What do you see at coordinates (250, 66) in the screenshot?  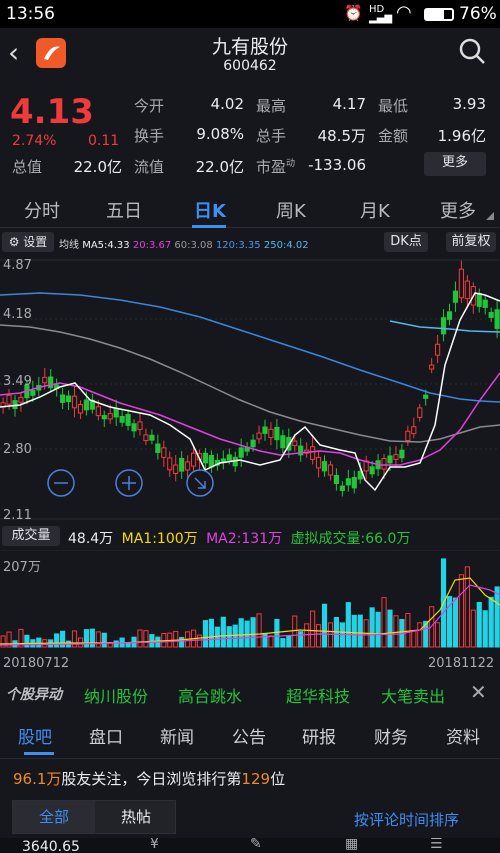 I see `stock-code: 600462` at bounding box center [250, 66].